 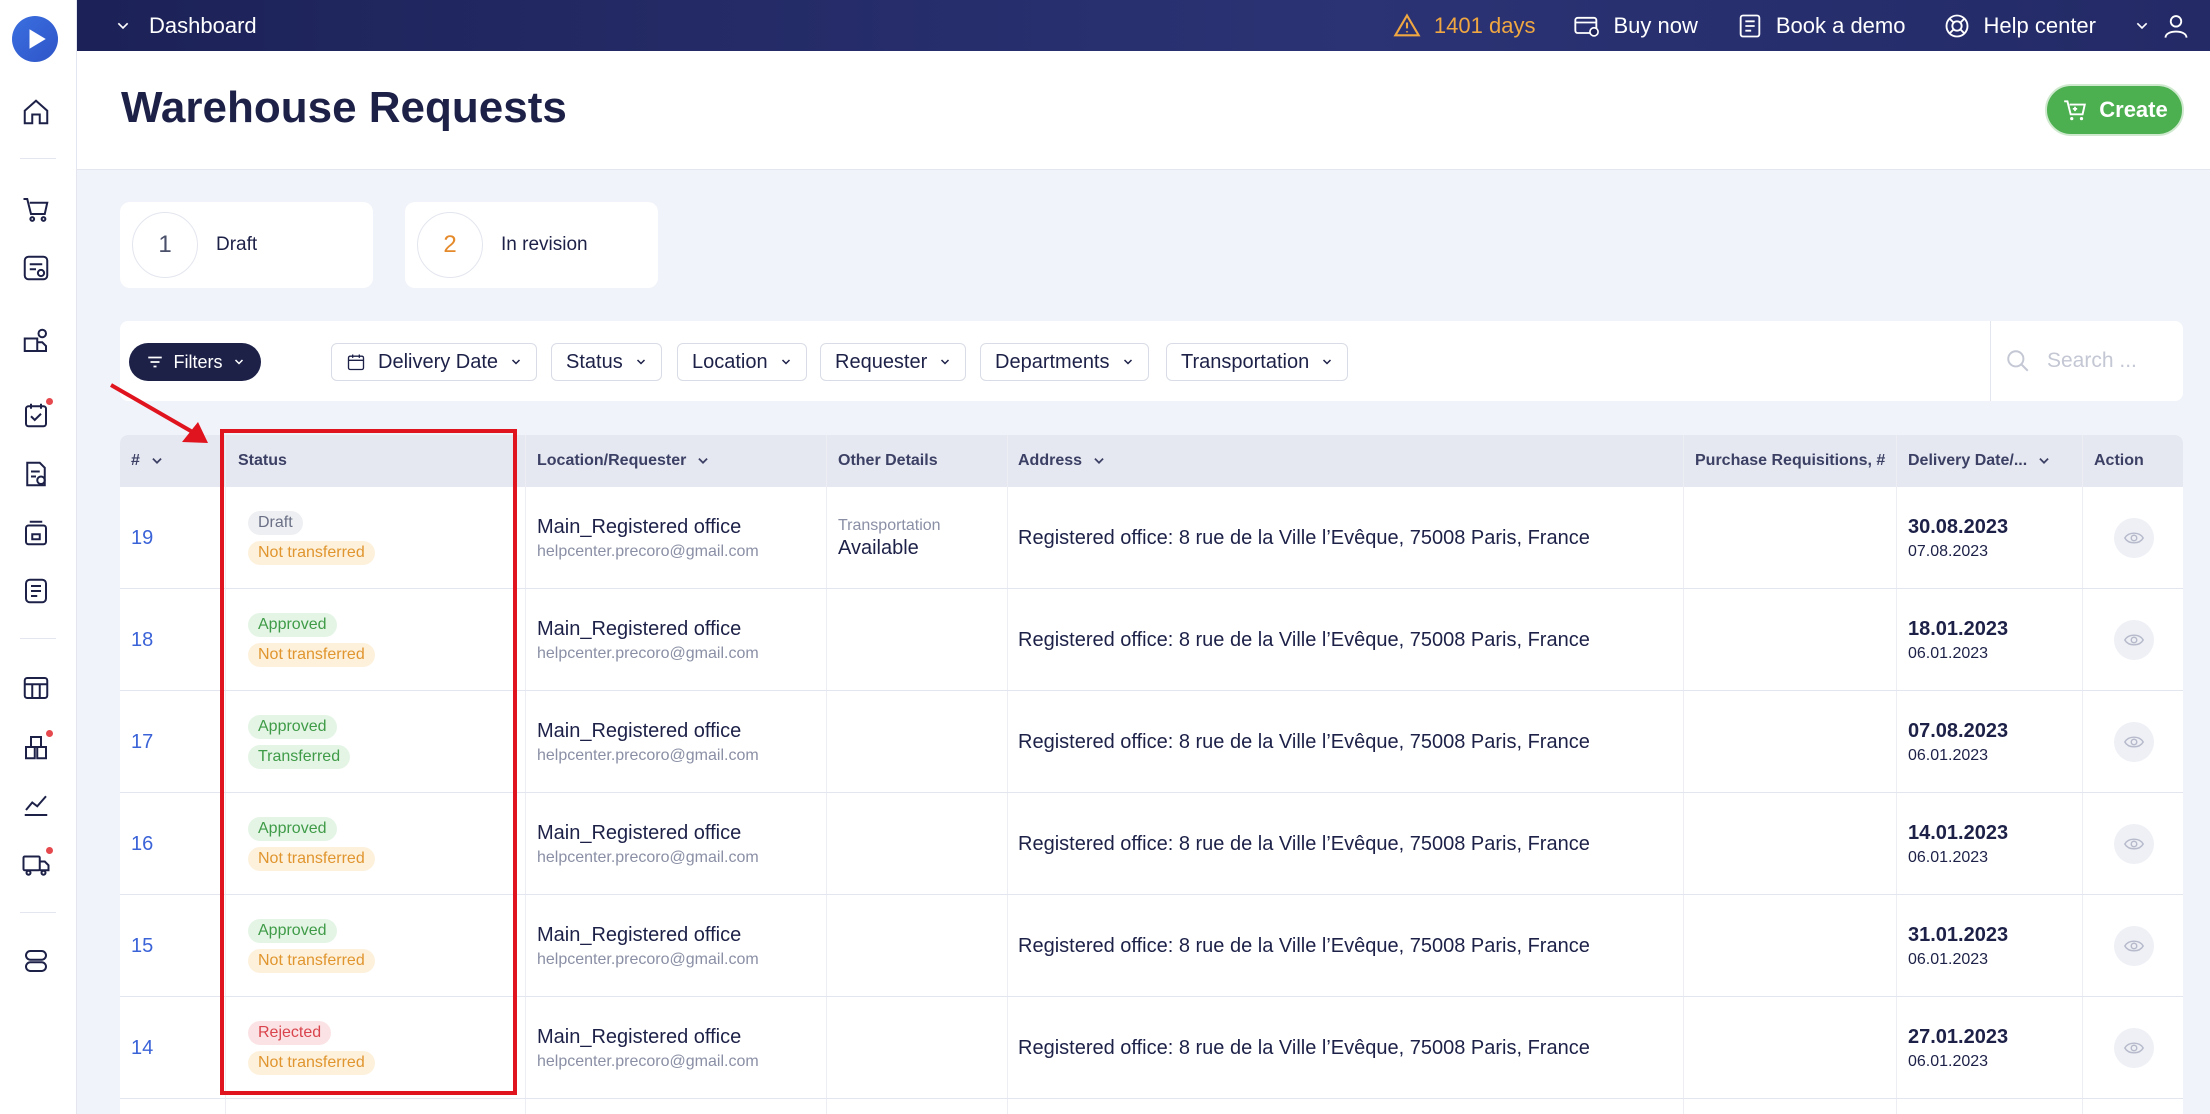 What do you see at coordinates (1948, 857) in the screenshot?
I see `created-date: 06.01.2023` at bounding box center [1948, 857].